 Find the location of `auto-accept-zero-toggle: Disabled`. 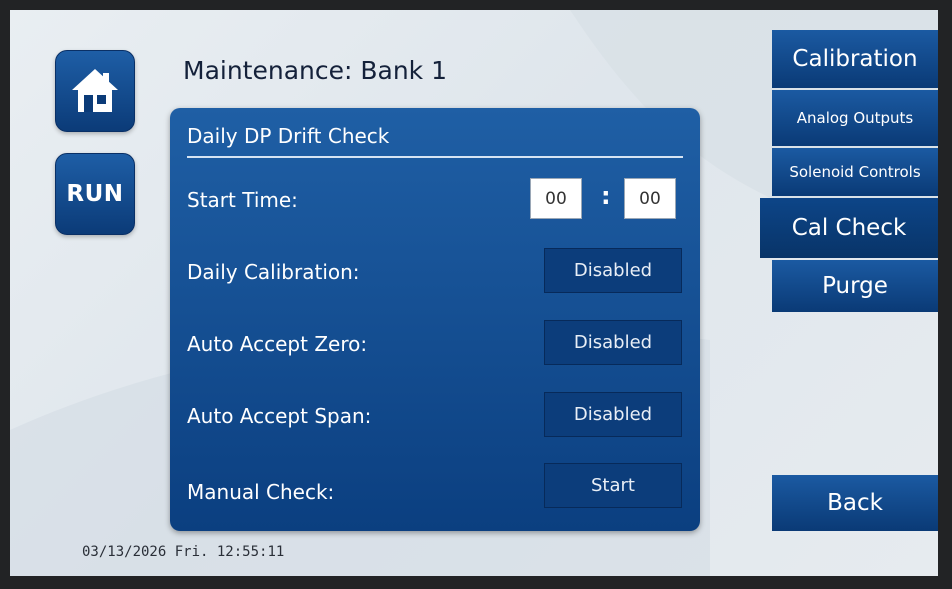

auto-accept-zero-toggle: Disabled is located at coordinates (613, 342).